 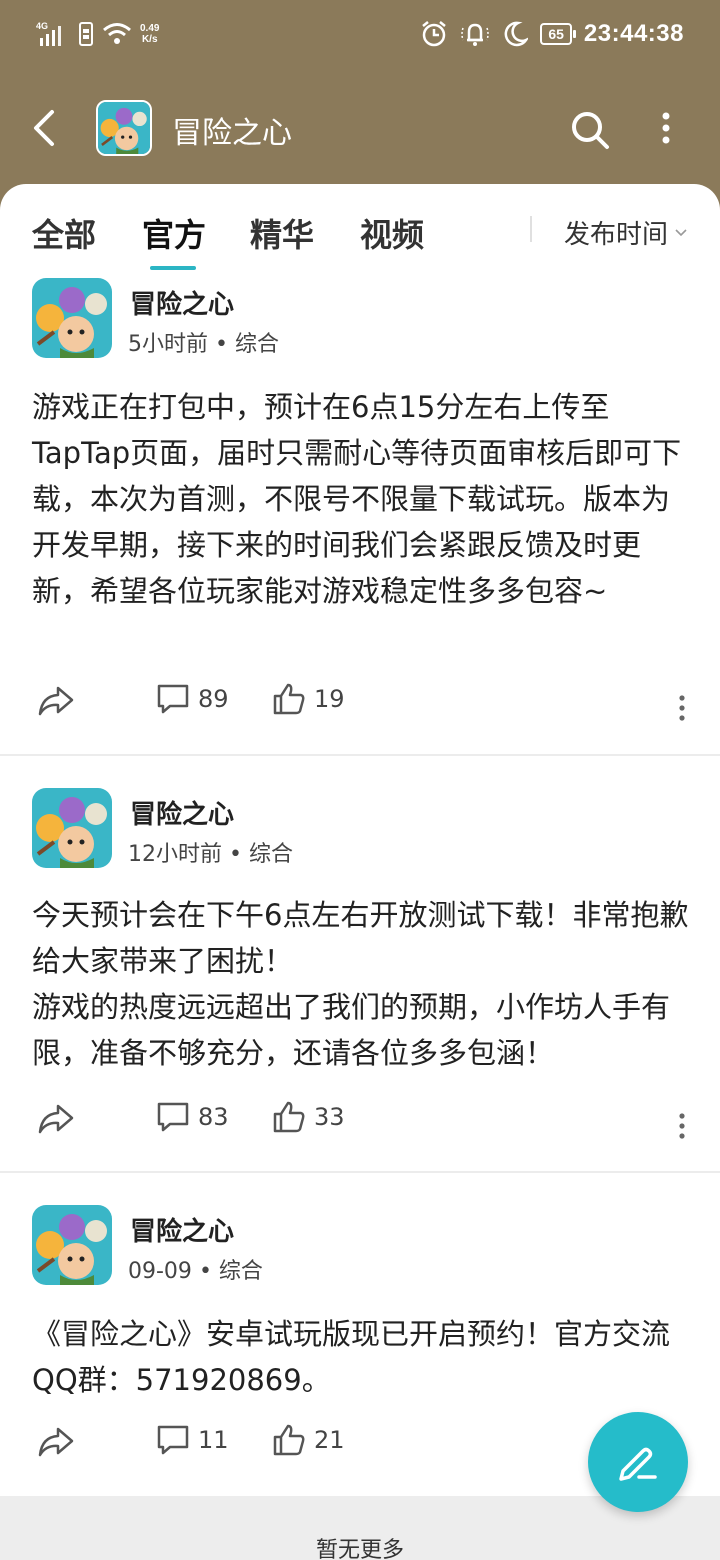 I want to click on comment-button: 83, so click(x=192, y=1117).